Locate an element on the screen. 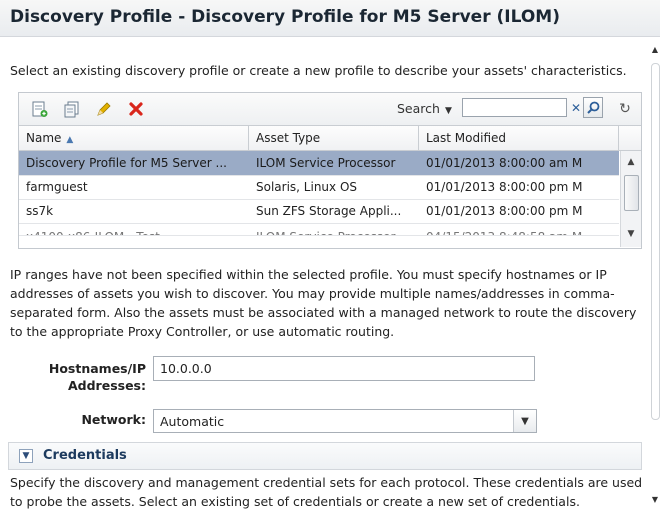  add-profile-icon is located at coordinates (40, 109).